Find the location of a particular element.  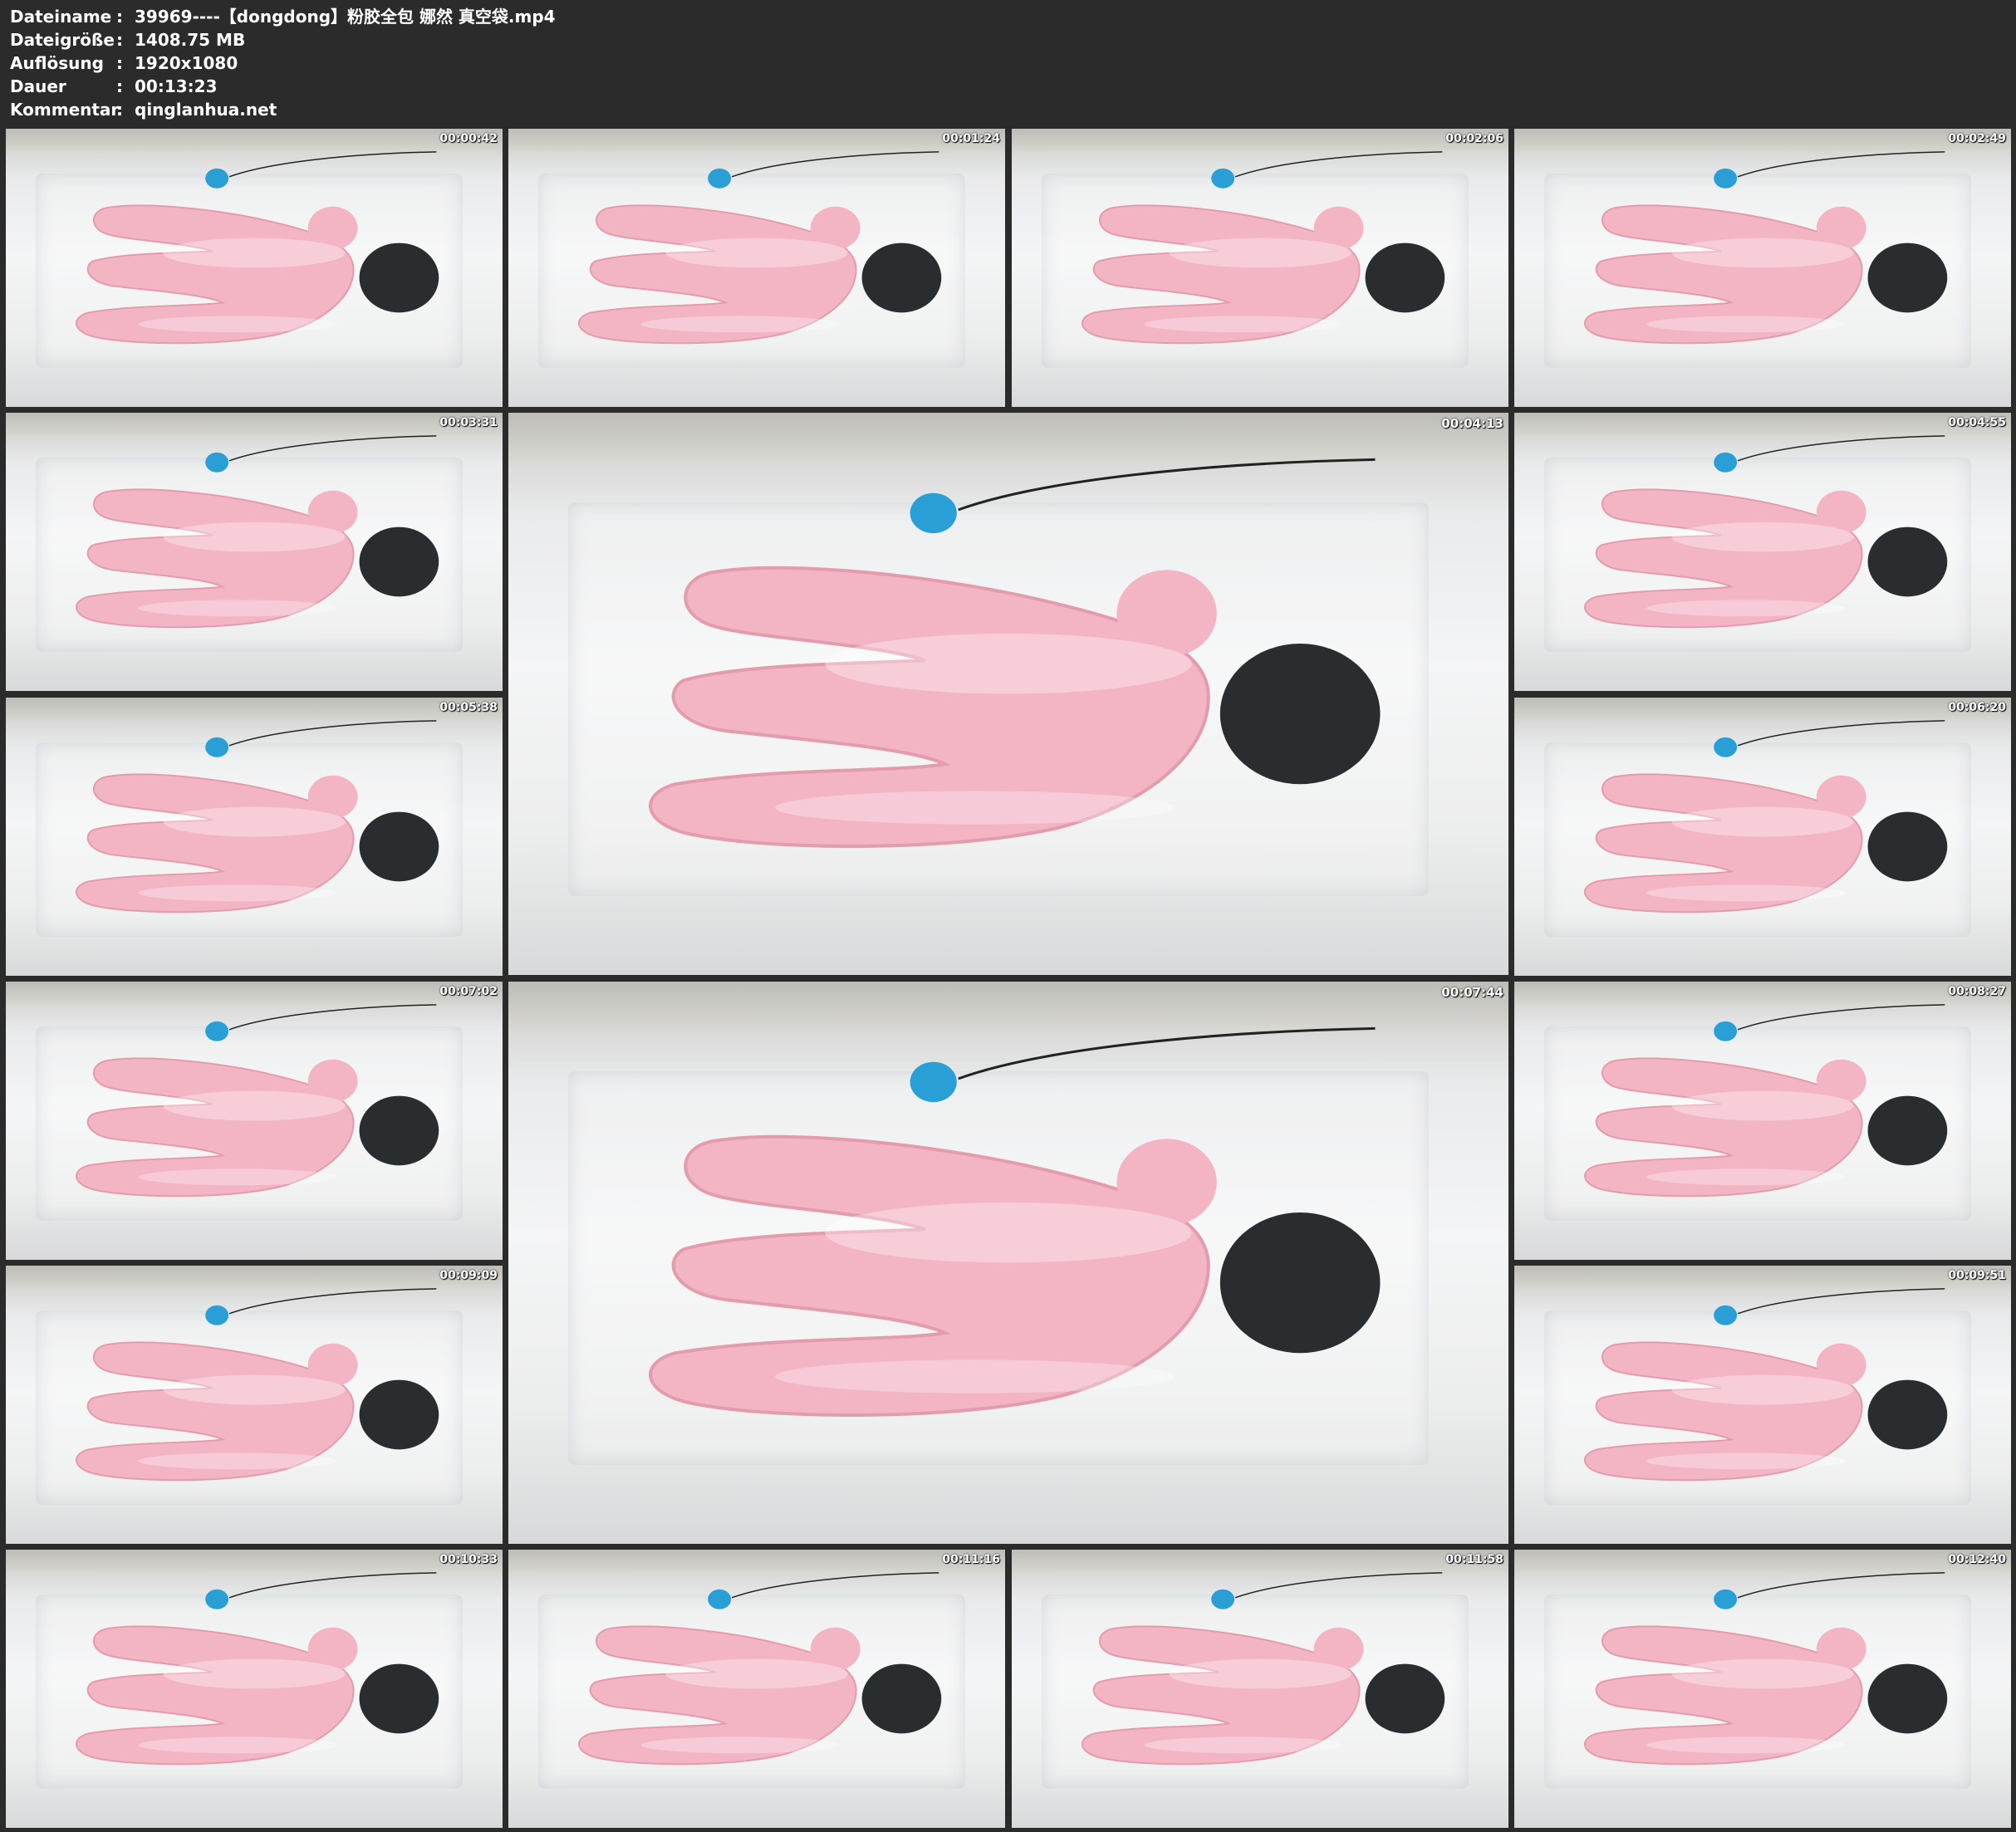

timestamp-label: 00:08:27 is located at coordinates (1977, 991).